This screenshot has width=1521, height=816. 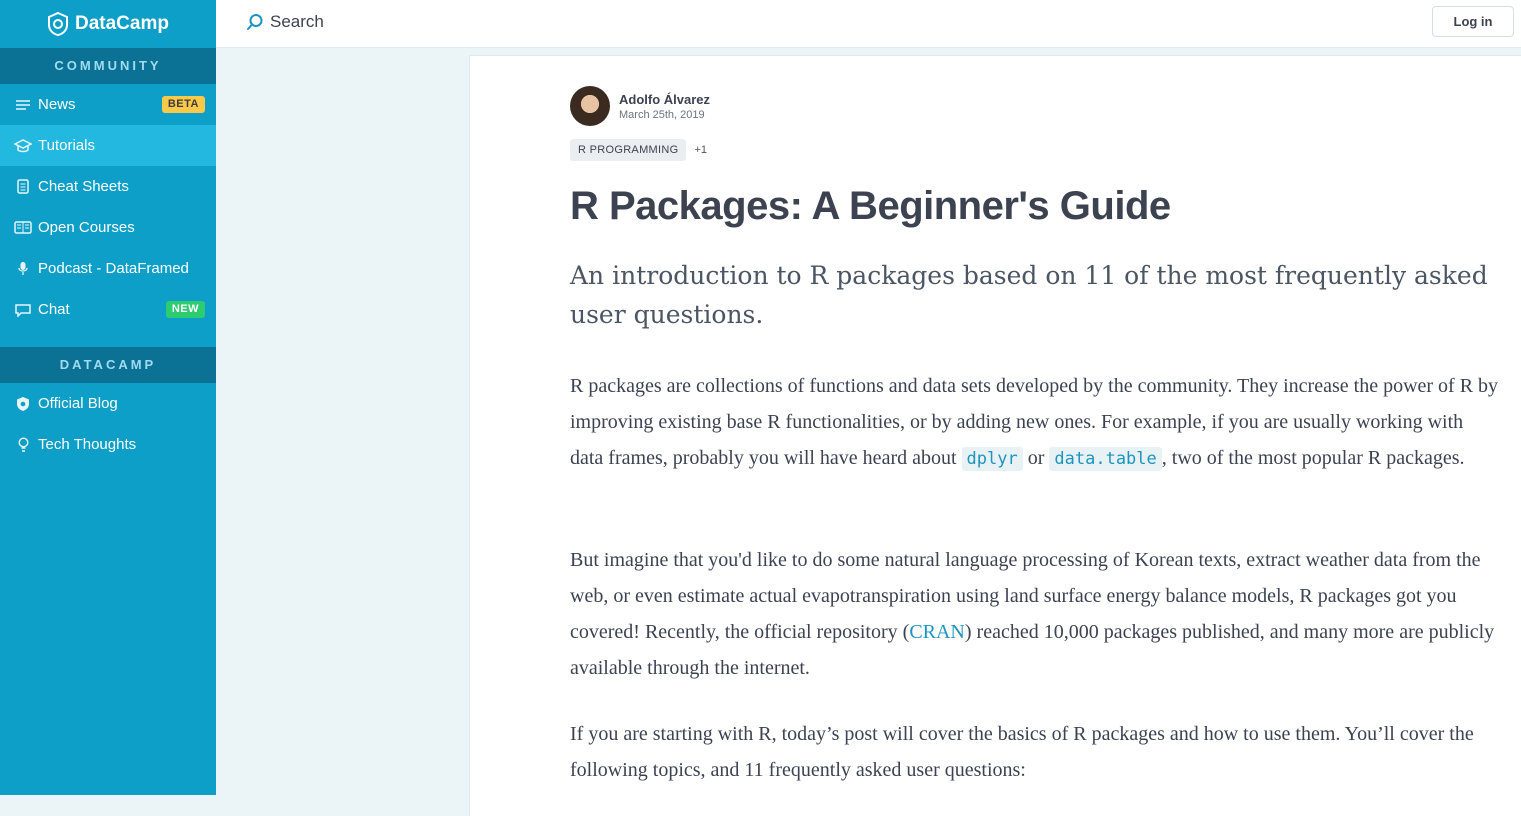 I want to click on sidebar-item-label: Tech Thoughts, so click(x=87, y=444).